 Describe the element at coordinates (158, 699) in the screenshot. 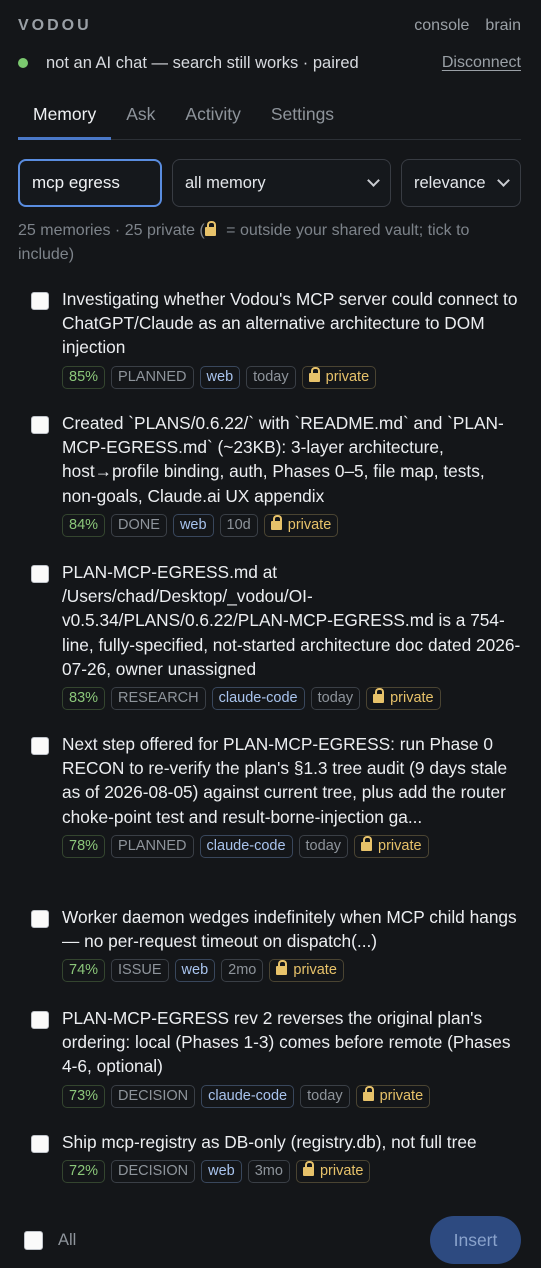

I see `type-badge: RESEARCH` at that location.